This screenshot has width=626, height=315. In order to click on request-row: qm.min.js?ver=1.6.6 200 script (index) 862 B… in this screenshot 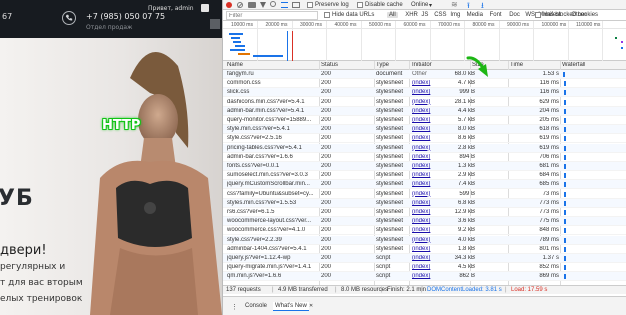, I will do `click(424, 277)`.